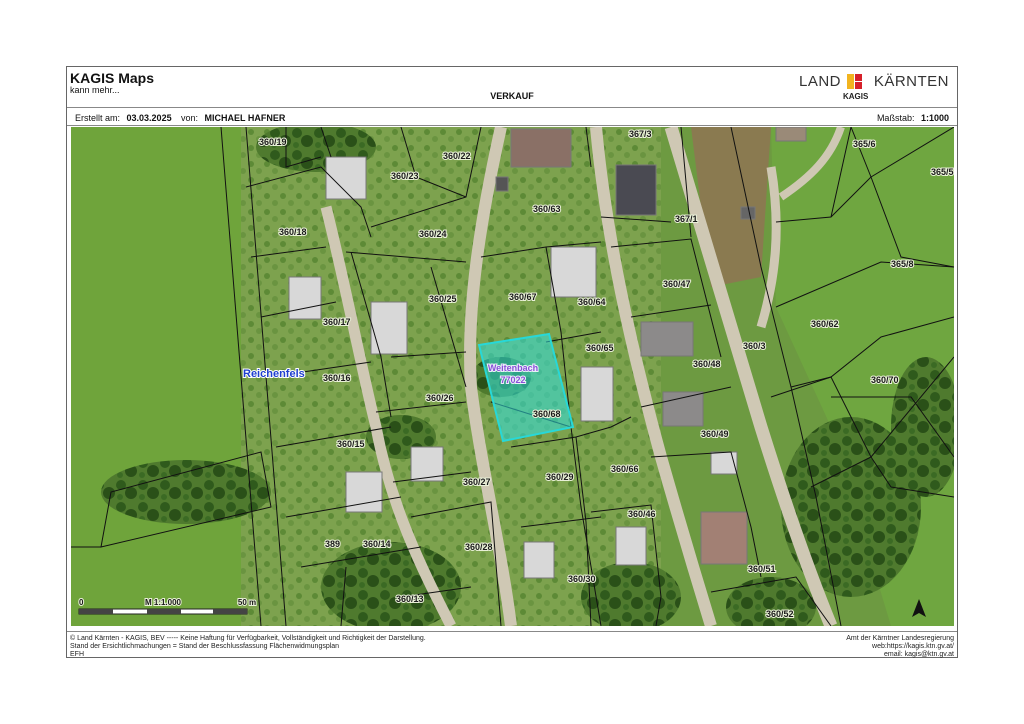 The width and height of the screenshot is (1024, 724). I want to click on parcel-label: 360/27, so click(477, 482).